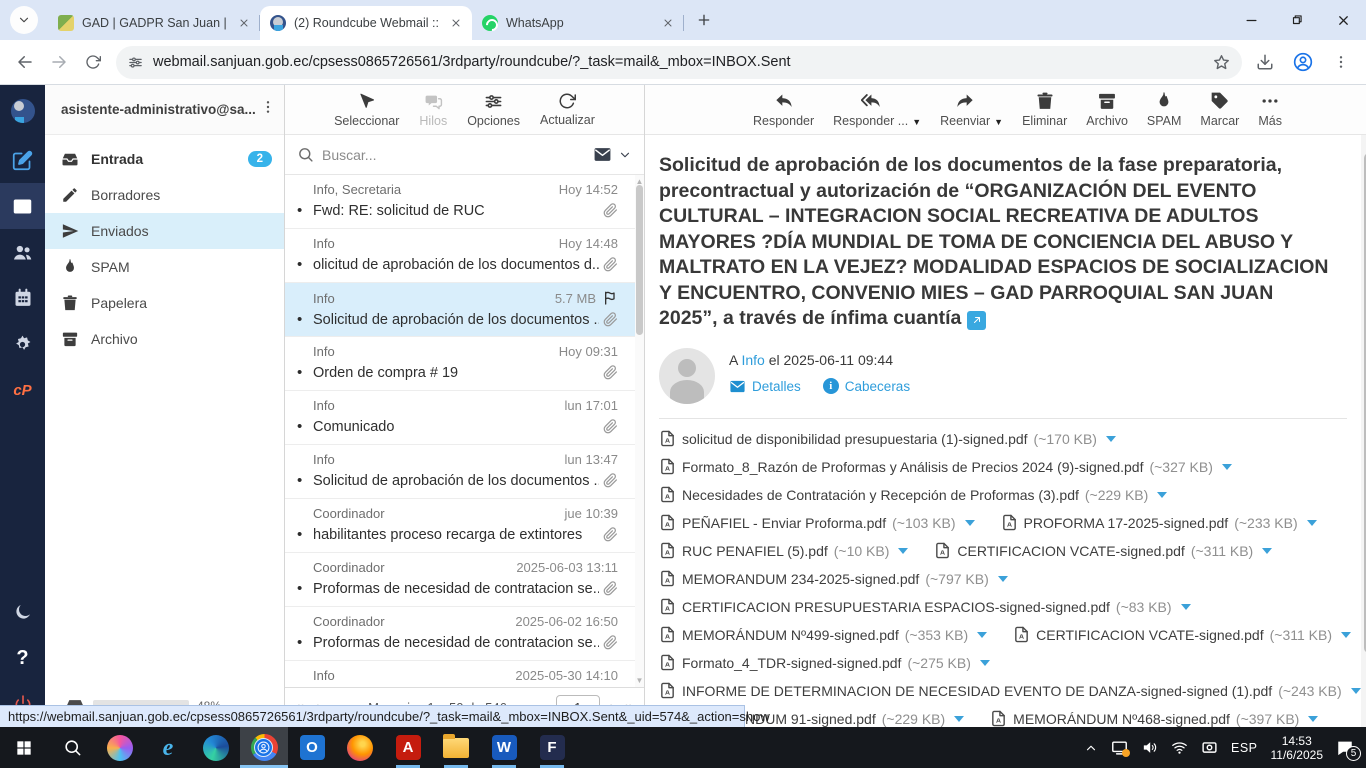  What do you see at coordinates (817, 522) in the screenshot?
I see `attachment-link: PEÑAFIEL - Enviar Proforma.pdf (~103 KB)` at bounding box center [817, 522].